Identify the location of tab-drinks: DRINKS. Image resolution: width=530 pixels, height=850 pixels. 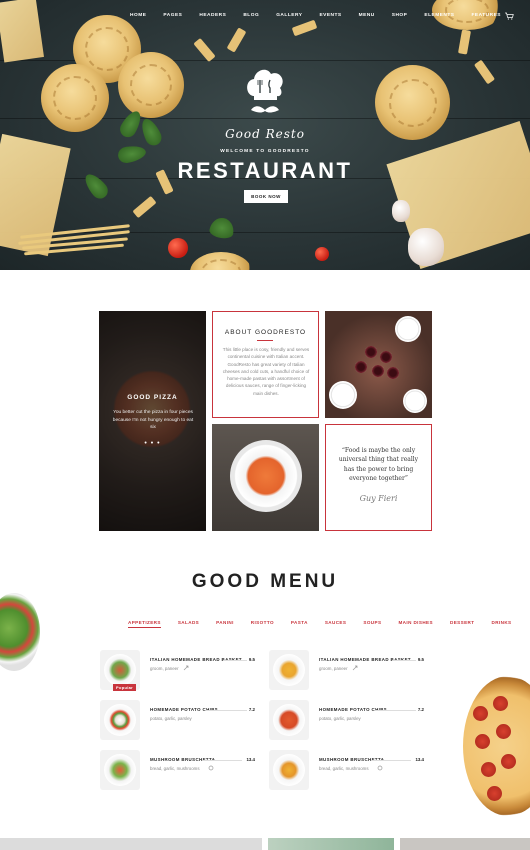
(501, 624).